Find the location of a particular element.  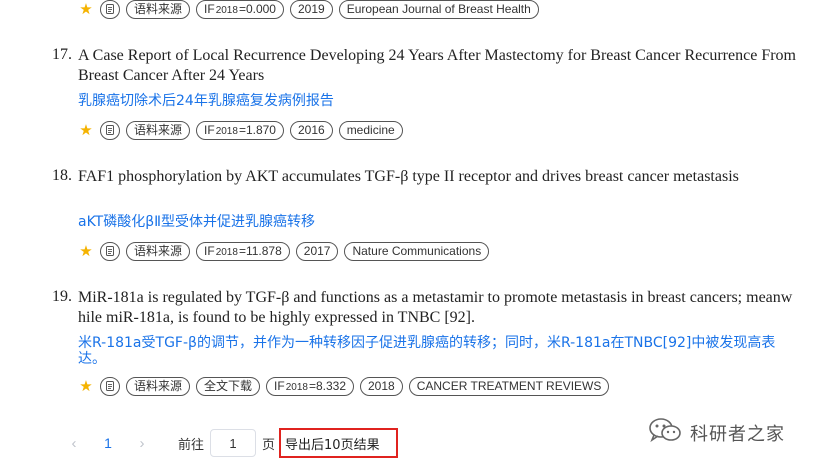

impact-factor-tag: IF 2018 =8.332 is located at coordinates (310, 386).